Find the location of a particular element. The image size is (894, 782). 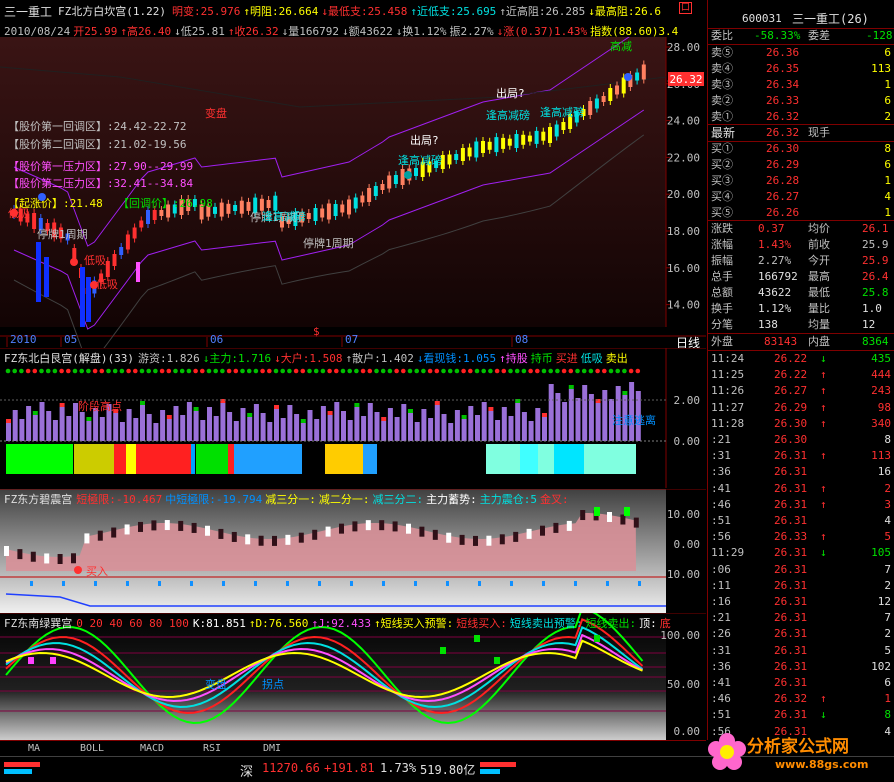

price-tick-7: 14.00 is located at coordinates (683, 305).